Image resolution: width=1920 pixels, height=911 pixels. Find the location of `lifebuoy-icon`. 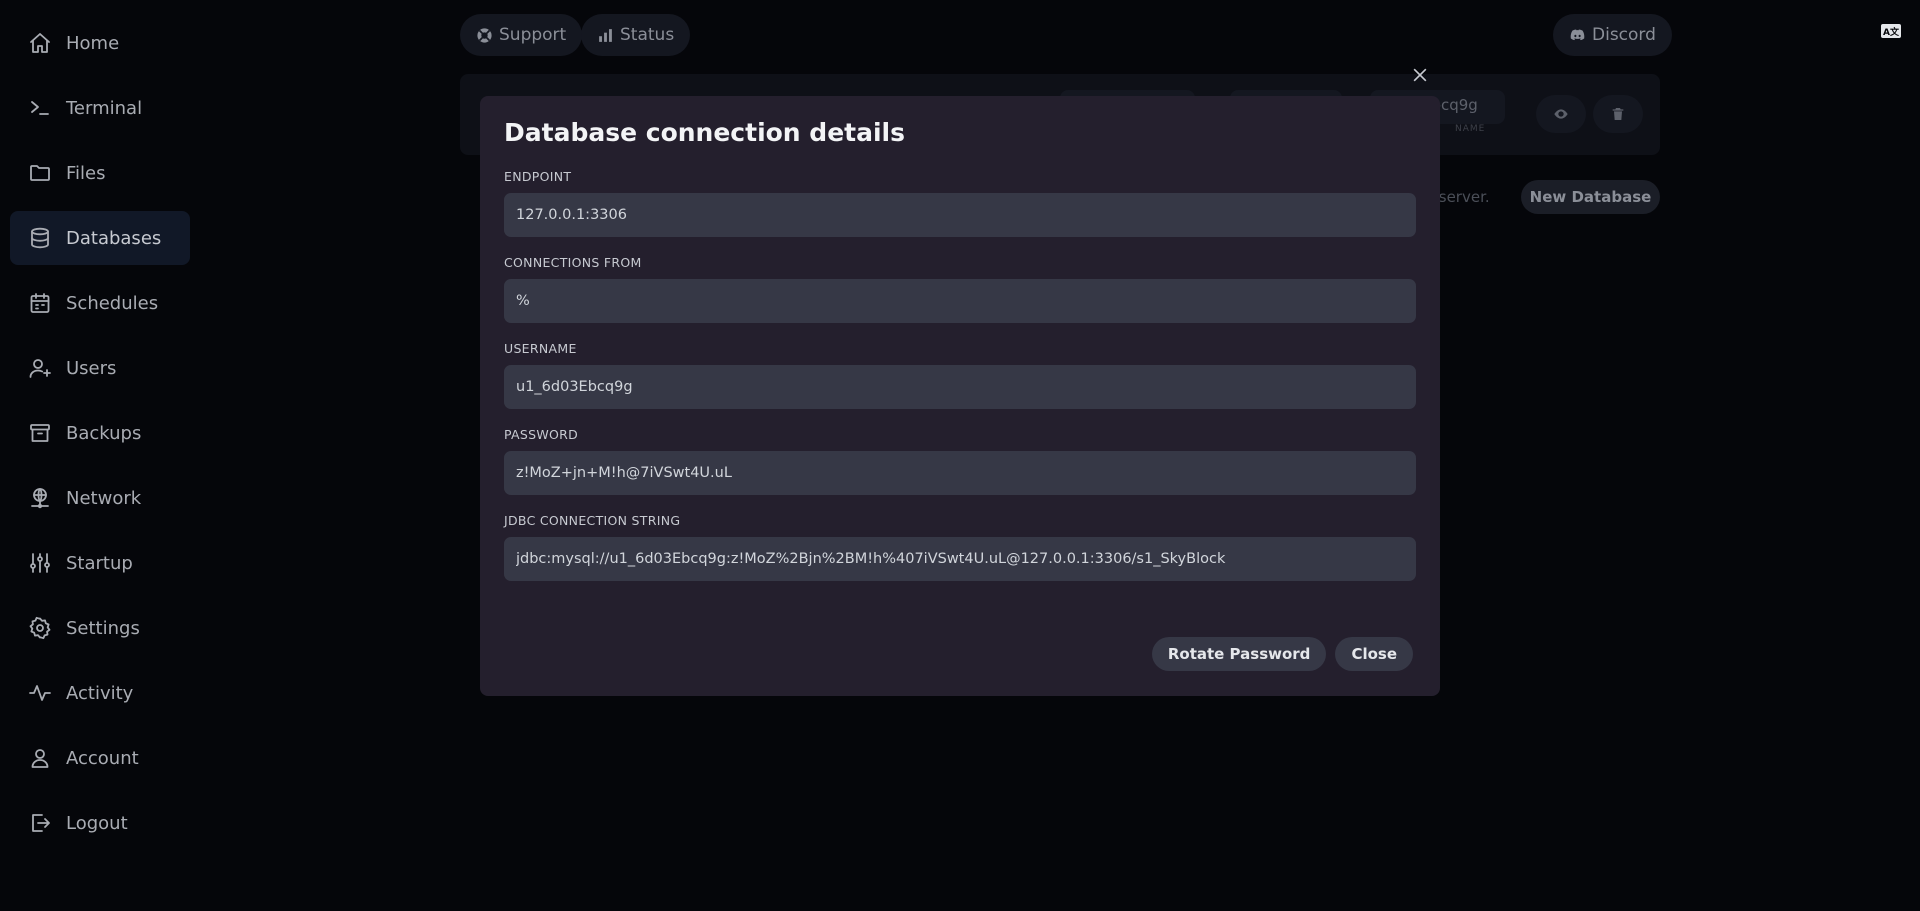

lifebuoy-icon is located at coordinates (484, 35).